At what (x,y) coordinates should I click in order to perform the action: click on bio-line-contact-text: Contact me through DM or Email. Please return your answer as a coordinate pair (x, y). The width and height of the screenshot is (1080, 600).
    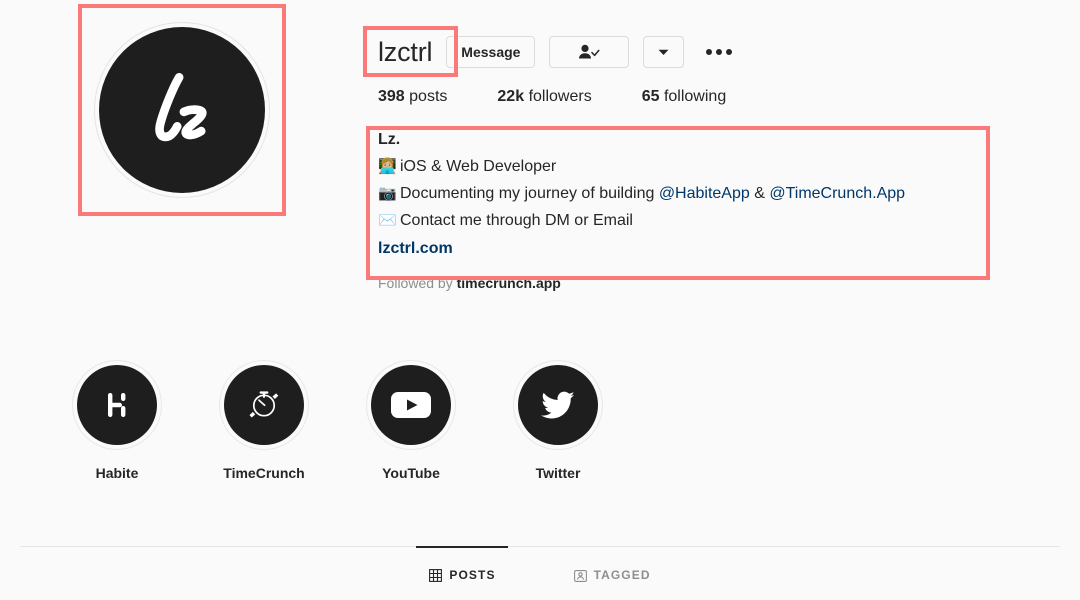
    Looking at the image, I should click on (516, 220).